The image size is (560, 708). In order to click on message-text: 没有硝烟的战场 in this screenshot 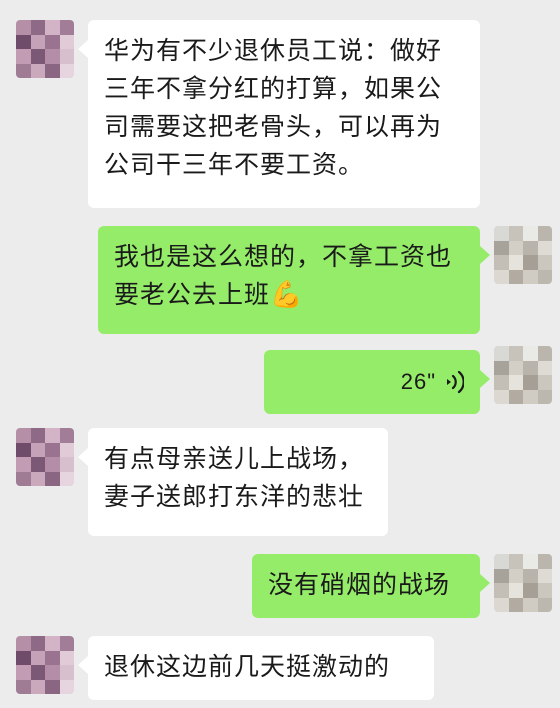, I will do `click(359, 584)`.